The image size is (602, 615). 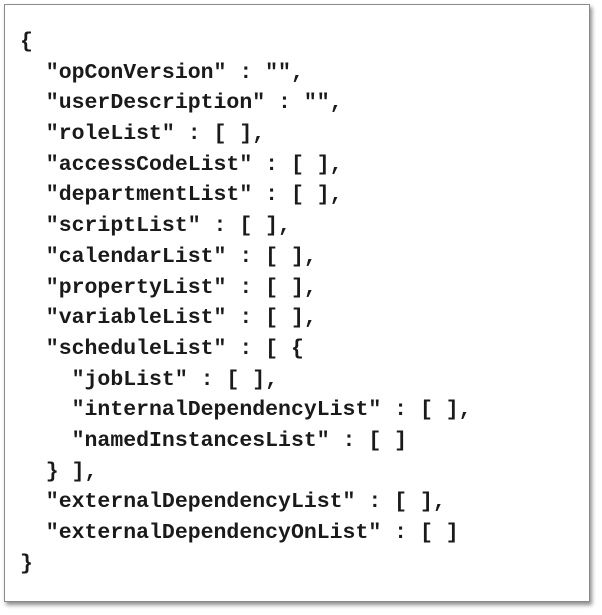 What do you see at coordinates (214, 440) in the screenshot?
I see `code-line: "namedInstancesList" : [ ]` at bounding box center [214, 440].